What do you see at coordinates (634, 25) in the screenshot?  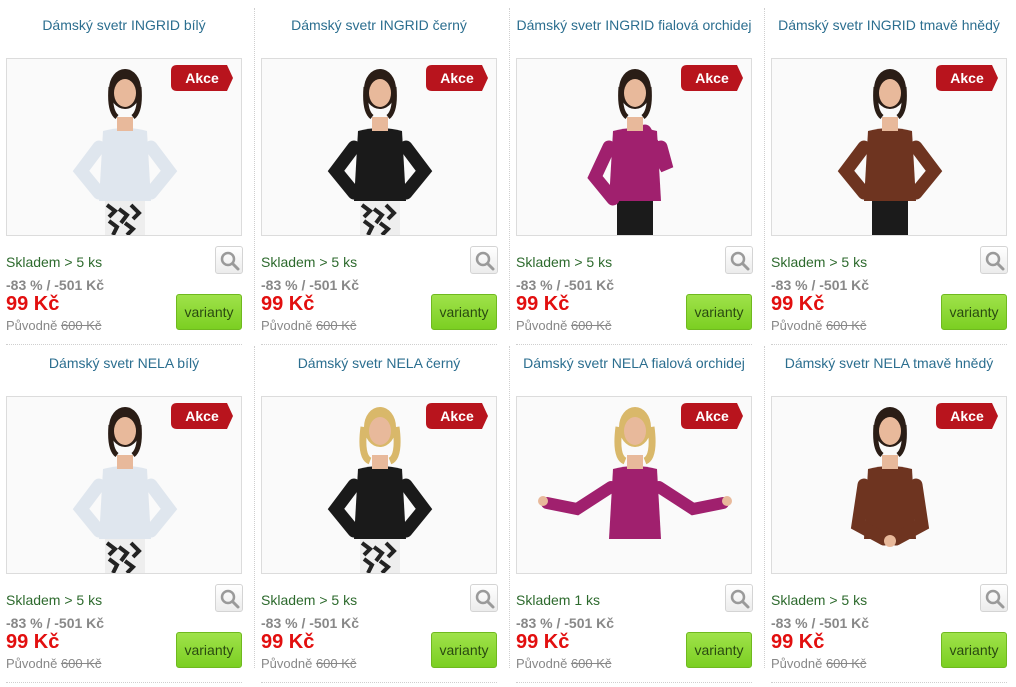 I see `product-title-link: Dámský svetr INGRID fialová orchidej` at bounding box center [634, 25].